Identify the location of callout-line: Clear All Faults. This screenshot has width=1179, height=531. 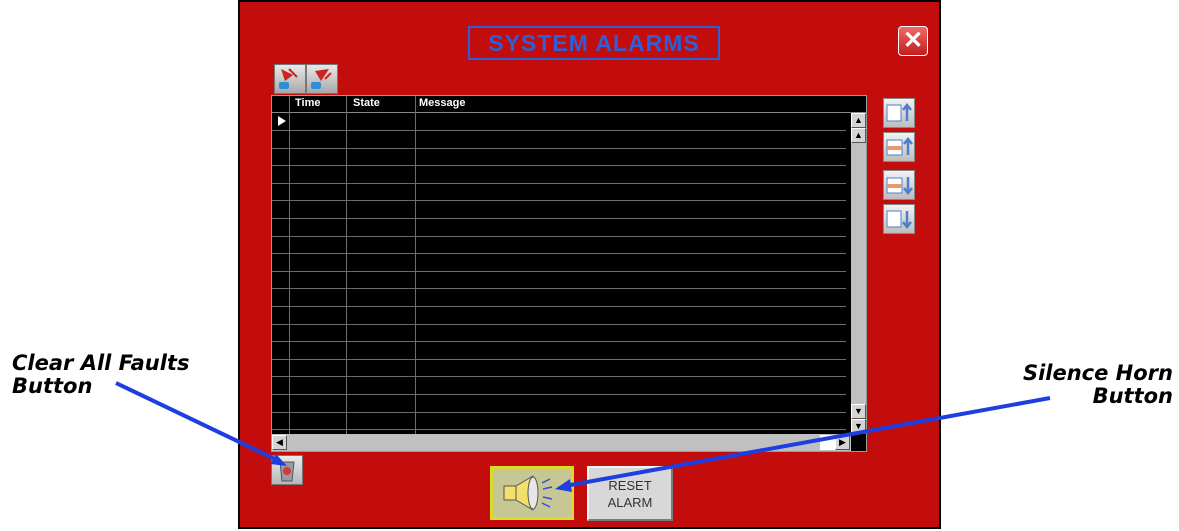
(101, 363).